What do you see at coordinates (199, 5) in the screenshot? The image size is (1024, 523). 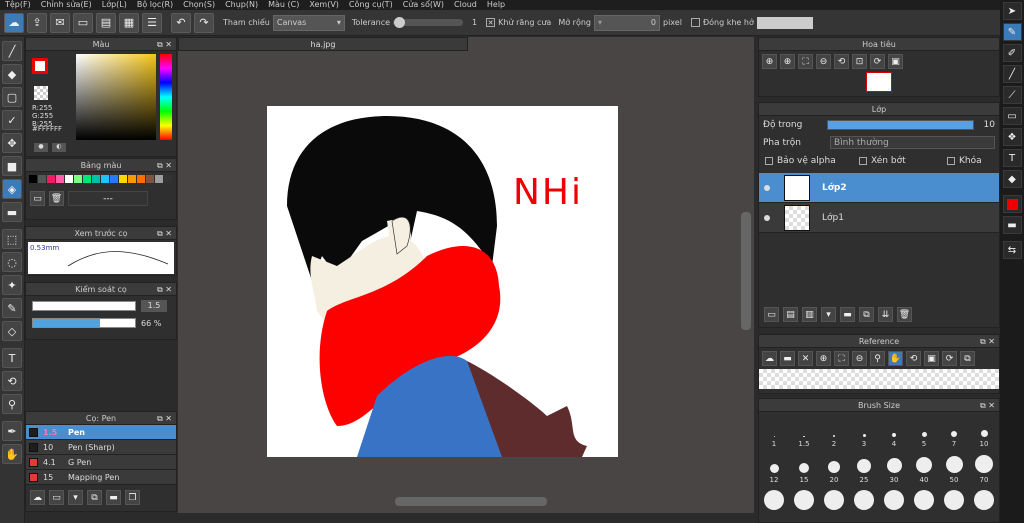 I see `menu-select: Chọn(S)` at bounding box center [199, 5].